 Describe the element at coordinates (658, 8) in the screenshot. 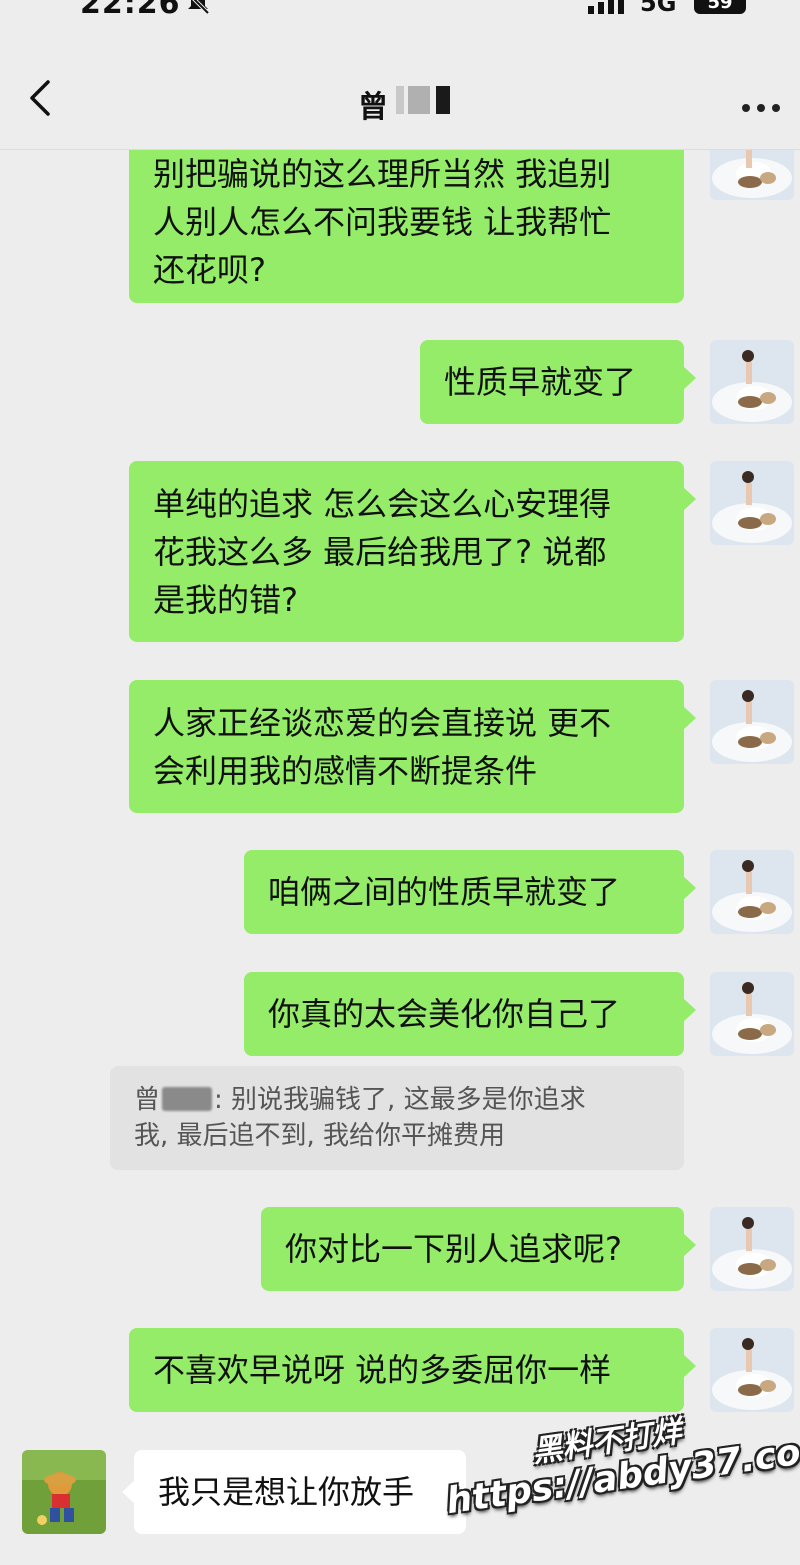

I see `network-label: 5G` at that location.